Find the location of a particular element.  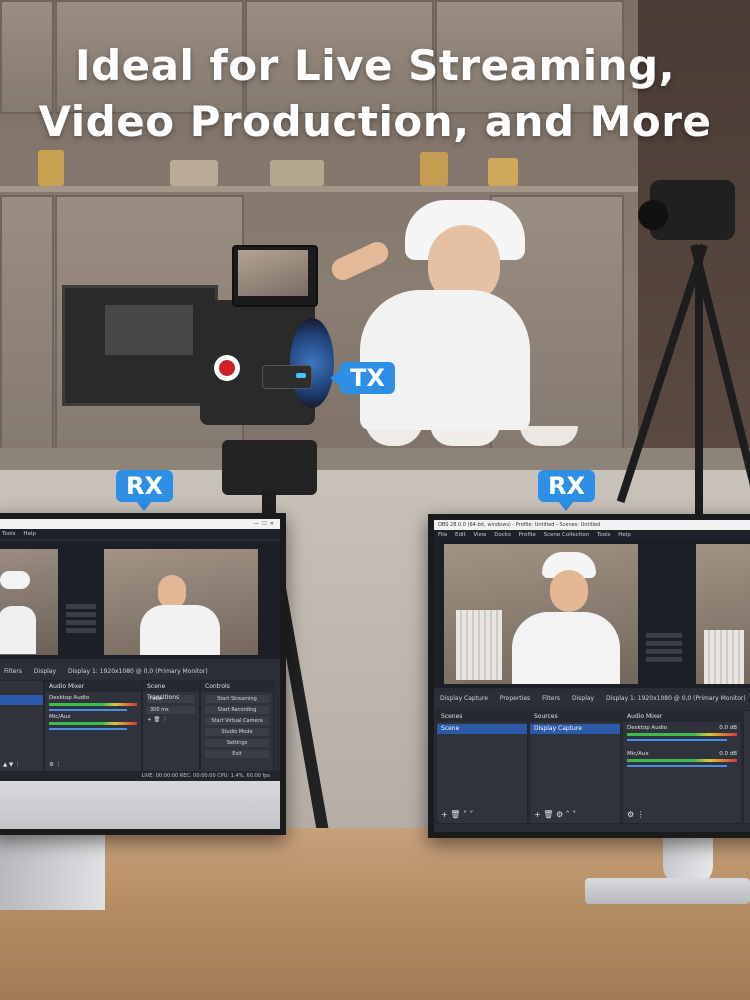

mic-audio-label: Mic/Aux 0.0 dB is located at coordinates (682, 754).